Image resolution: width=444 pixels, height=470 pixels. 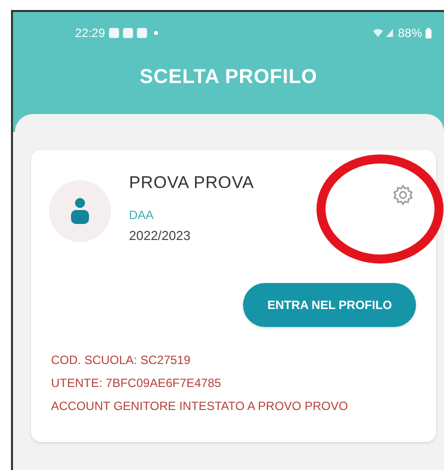 I want to click on person-icon, so click(x=80, y=211).